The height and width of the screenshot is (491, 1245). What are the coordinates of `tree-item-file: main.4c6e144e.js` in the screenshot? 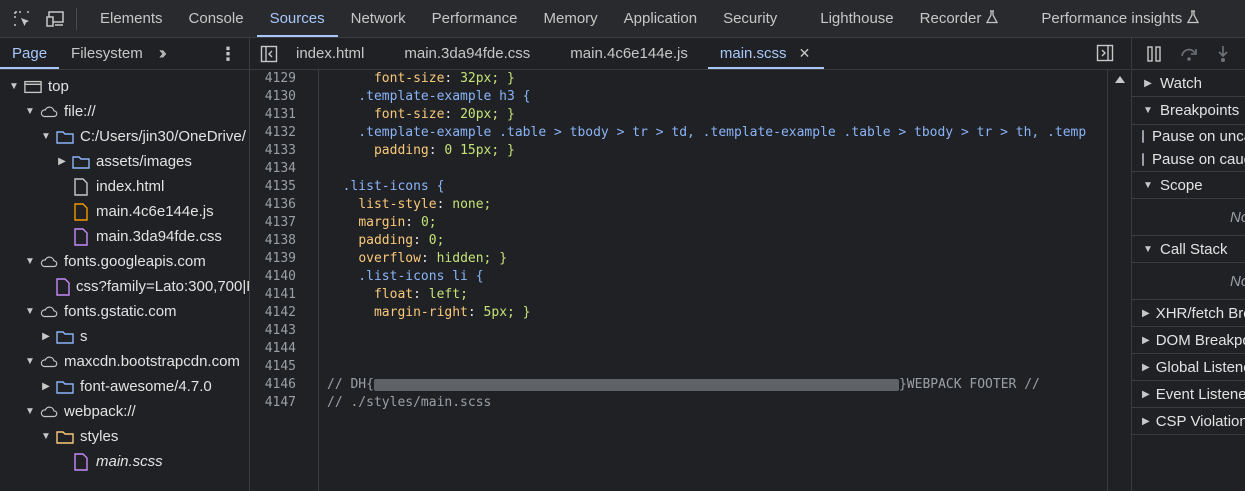 It's located at (124, 211).